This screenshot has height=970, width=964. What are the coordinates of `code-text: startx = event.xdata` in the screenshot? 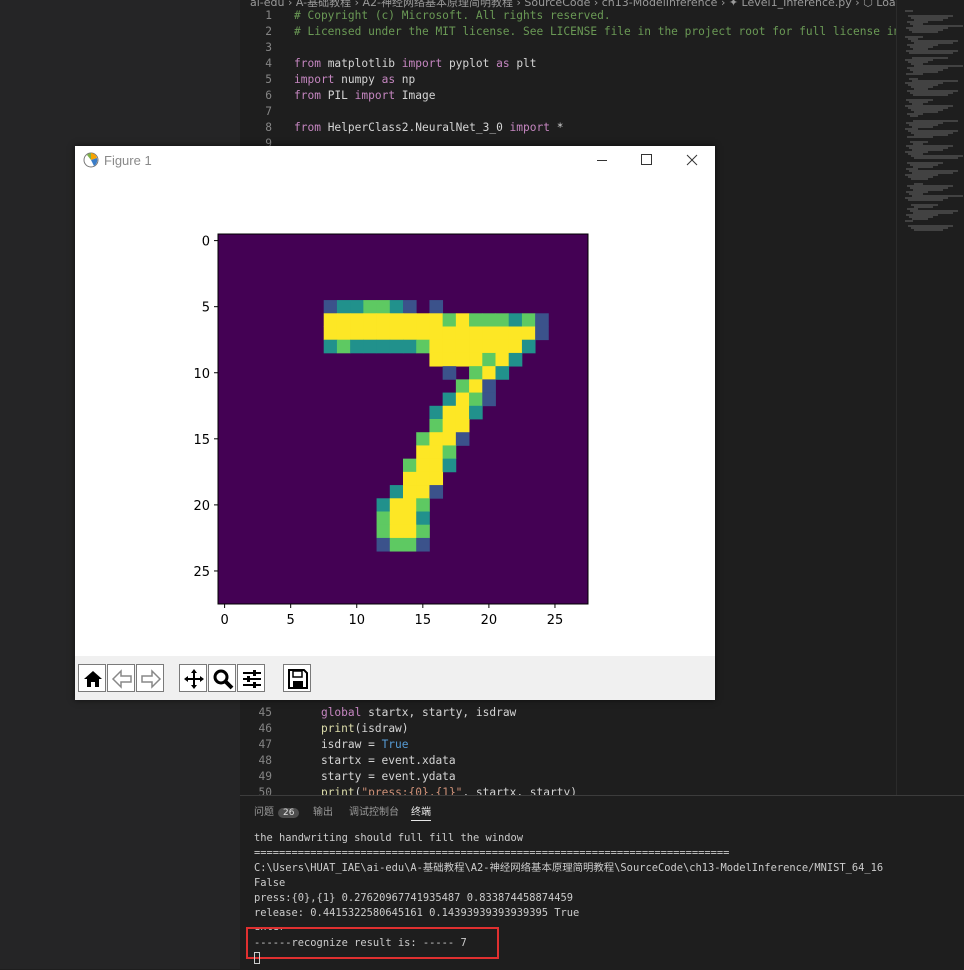 It's located at (375, 761).